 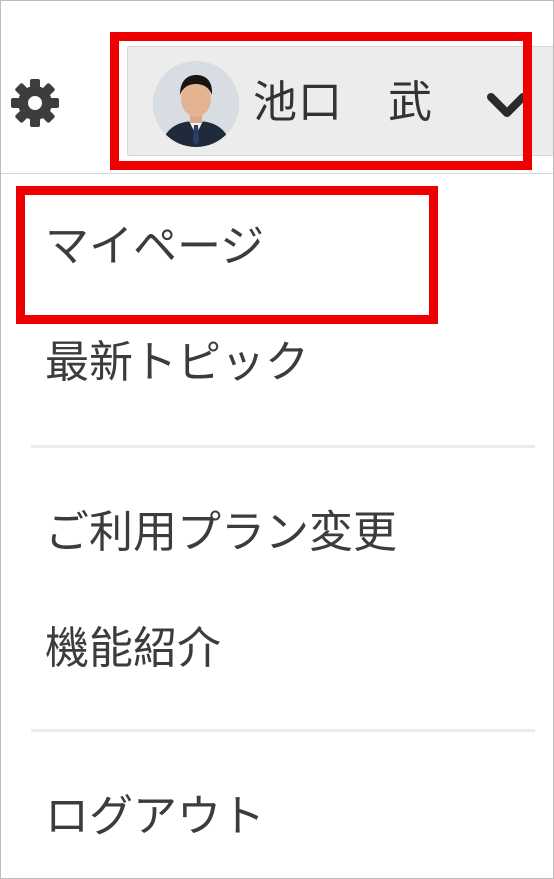 What do you see at coordinates (35, 103) in the screenshot?
I see `gear-icon` at bounding box center [35, 103].